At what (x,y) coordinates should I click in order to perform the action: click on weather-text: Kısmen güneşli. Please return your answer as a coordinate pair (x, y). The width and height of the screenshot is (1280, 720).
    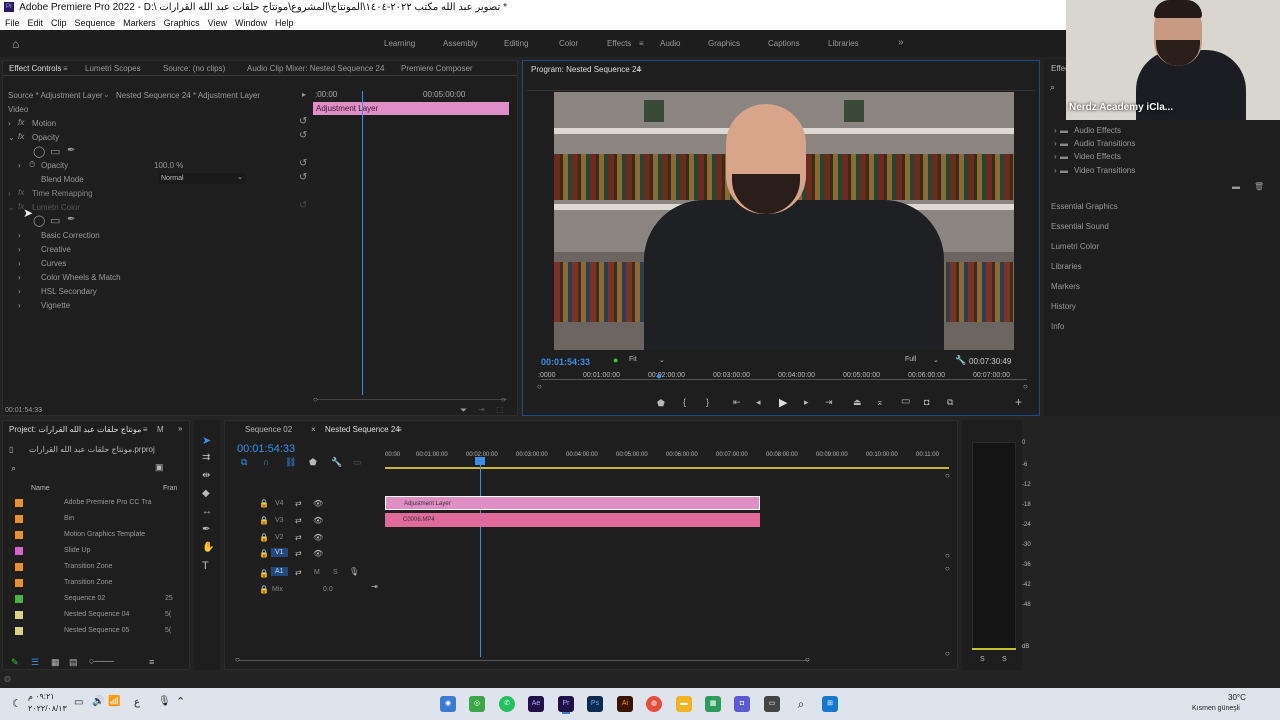
    Looking at the image, I should click on (1216, 708).